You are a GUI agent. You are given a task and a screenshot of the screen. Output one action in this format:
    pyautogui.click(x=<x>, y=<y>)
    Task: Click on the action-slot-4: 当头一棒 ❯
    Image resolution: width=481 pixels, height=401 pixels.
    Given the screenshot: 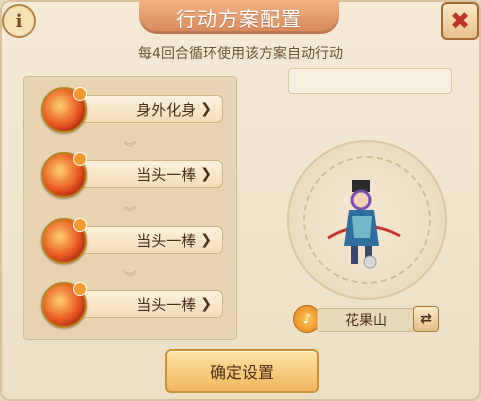 What is the action you would take?
    pyautogui.click(x=141, y=304)
    